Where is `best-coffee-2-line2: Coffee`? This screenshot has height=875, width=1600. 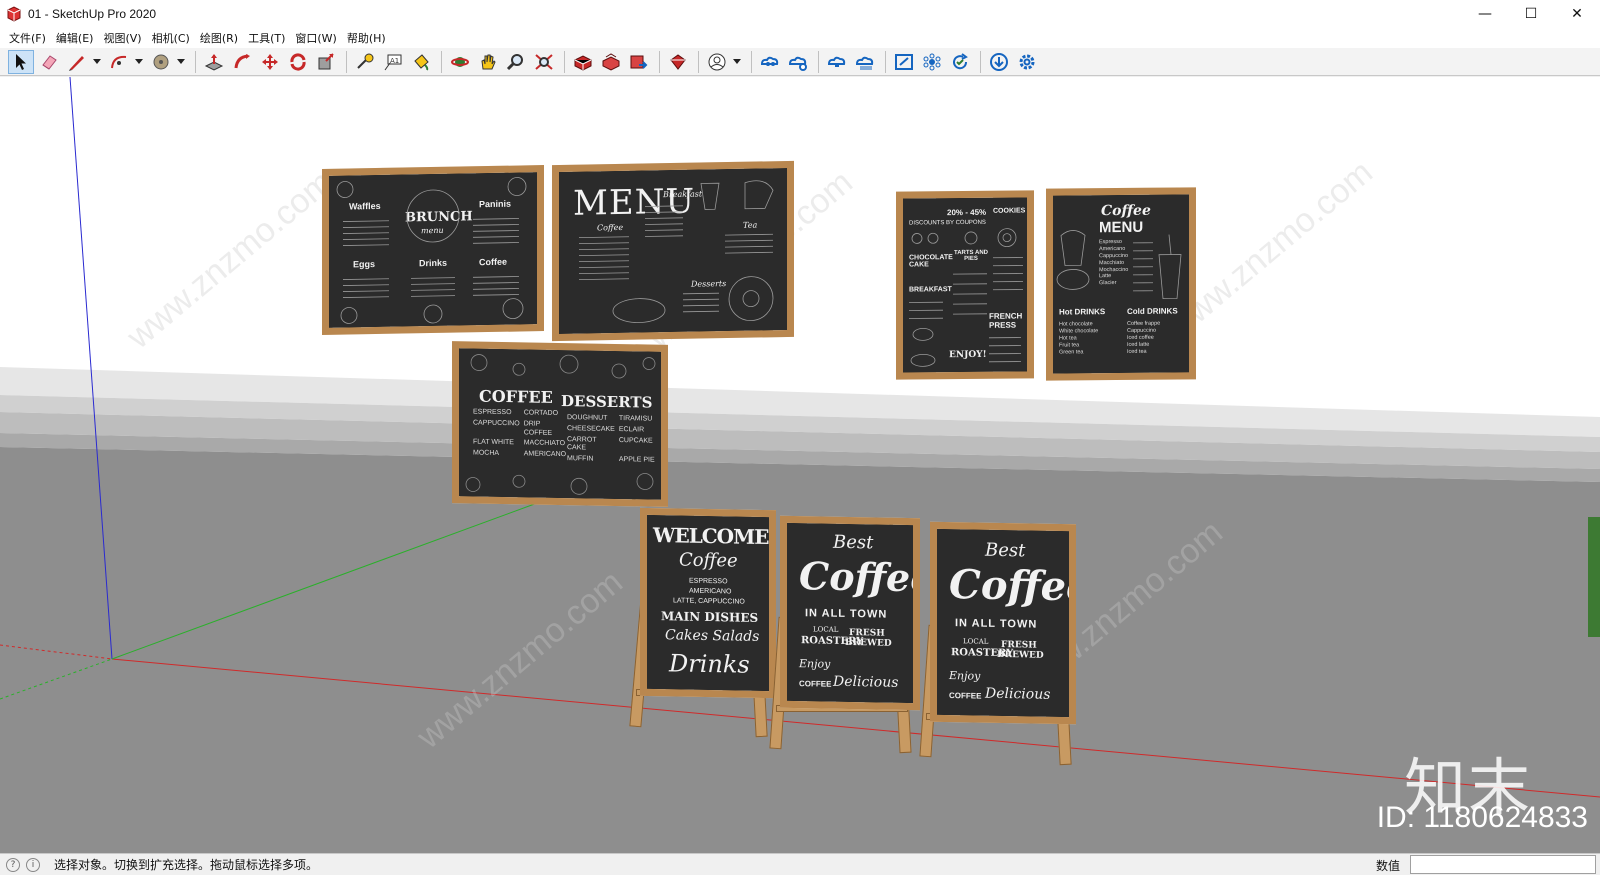 best-coffee-2-line2: Coffee is located at coordinates (1012, 586).